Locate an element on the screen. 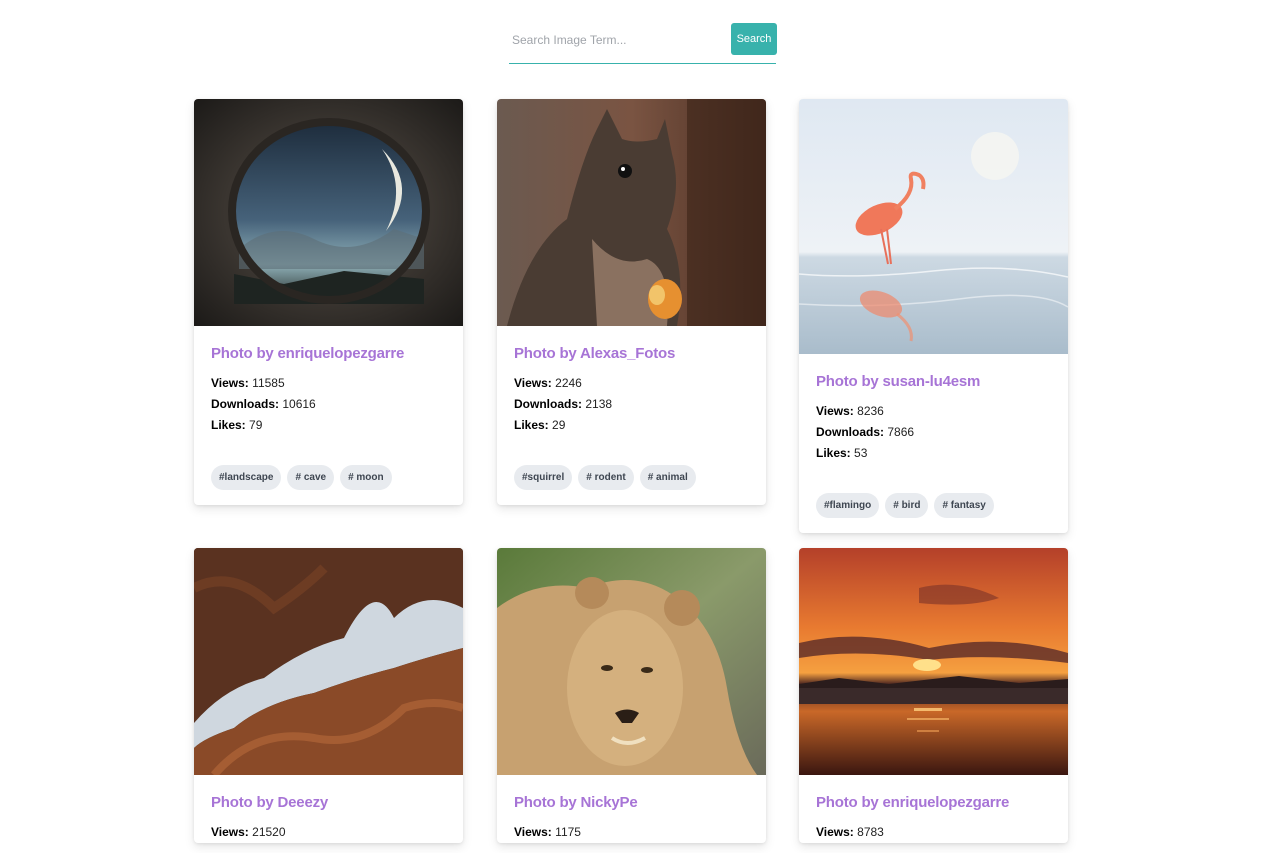 Image resolution: width=1280 pixels, height=853 pixels. tag-list: #squirrel # rodent # animal is located at coordinates (631, 485).